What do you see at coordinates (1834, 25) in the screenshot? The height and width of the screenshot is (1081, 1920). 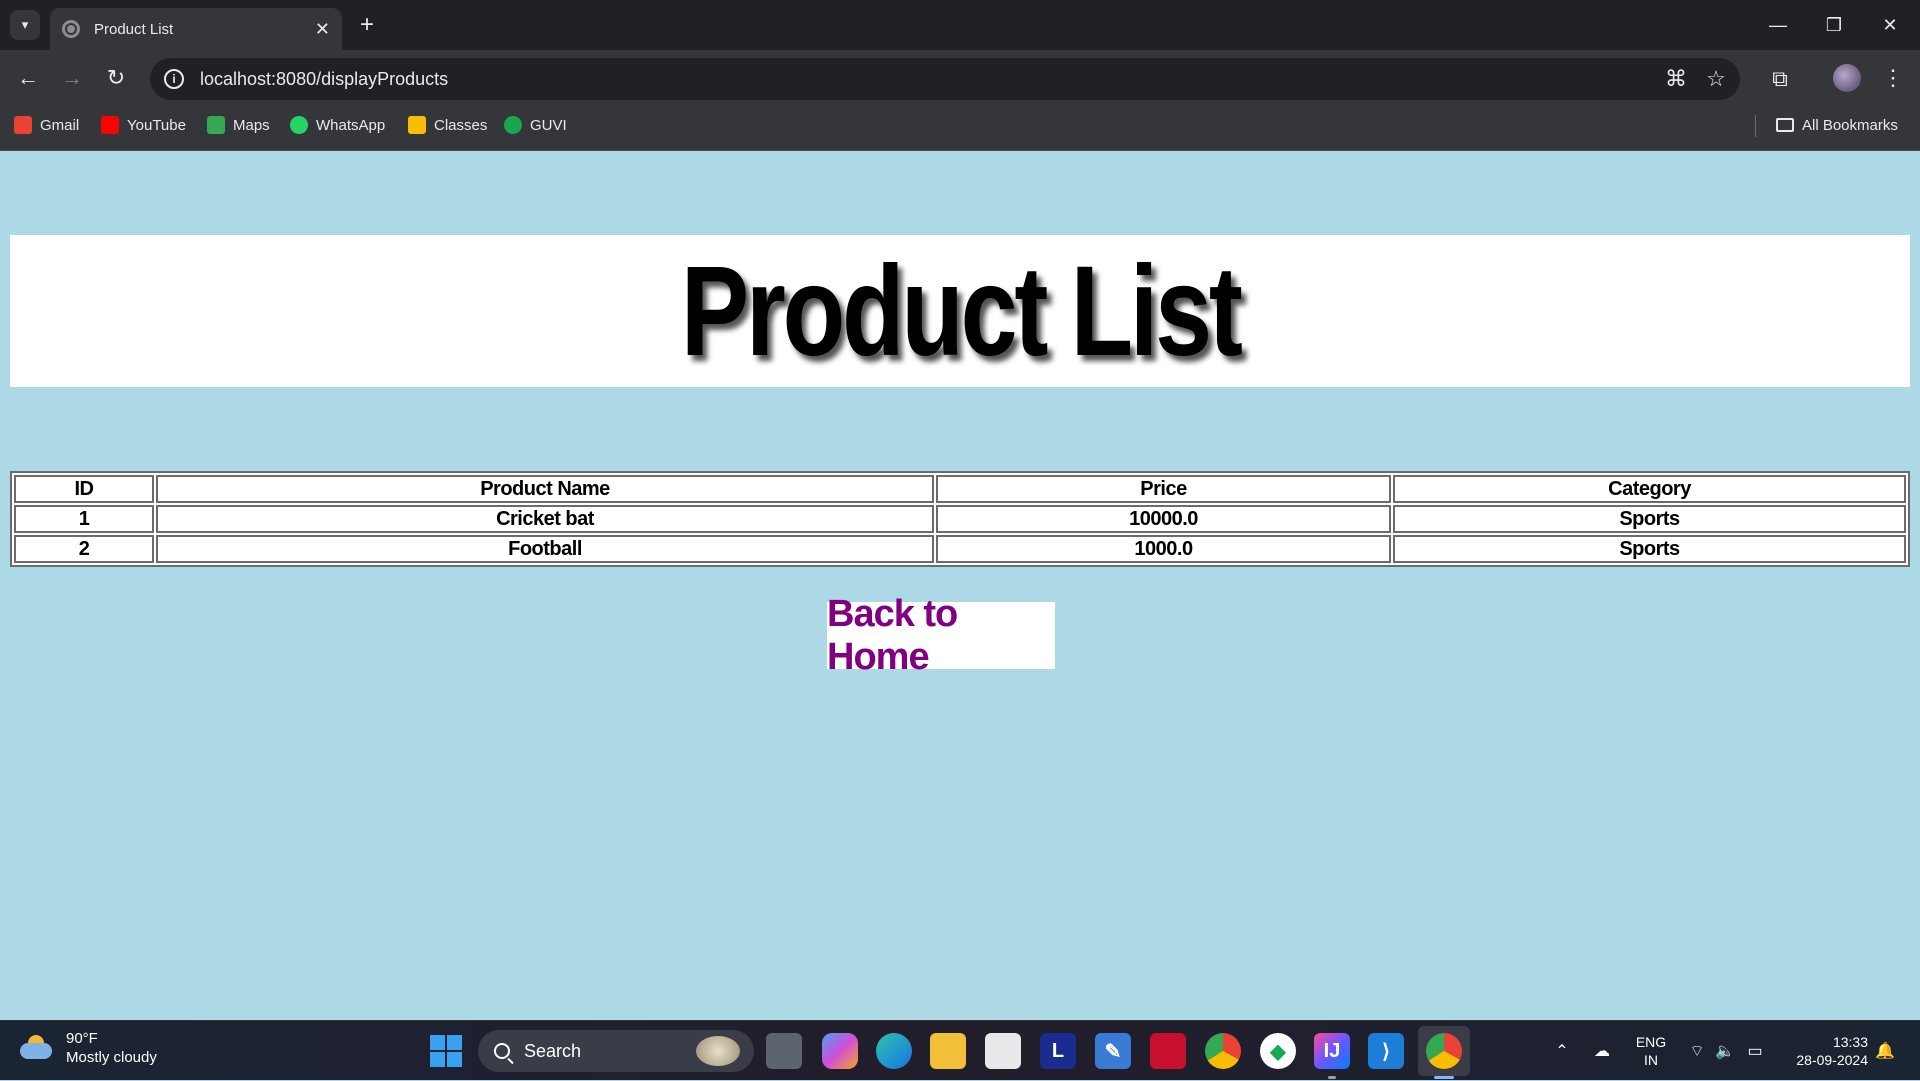 I see `restore-button: ❐` at bounding box center [1834, 25].